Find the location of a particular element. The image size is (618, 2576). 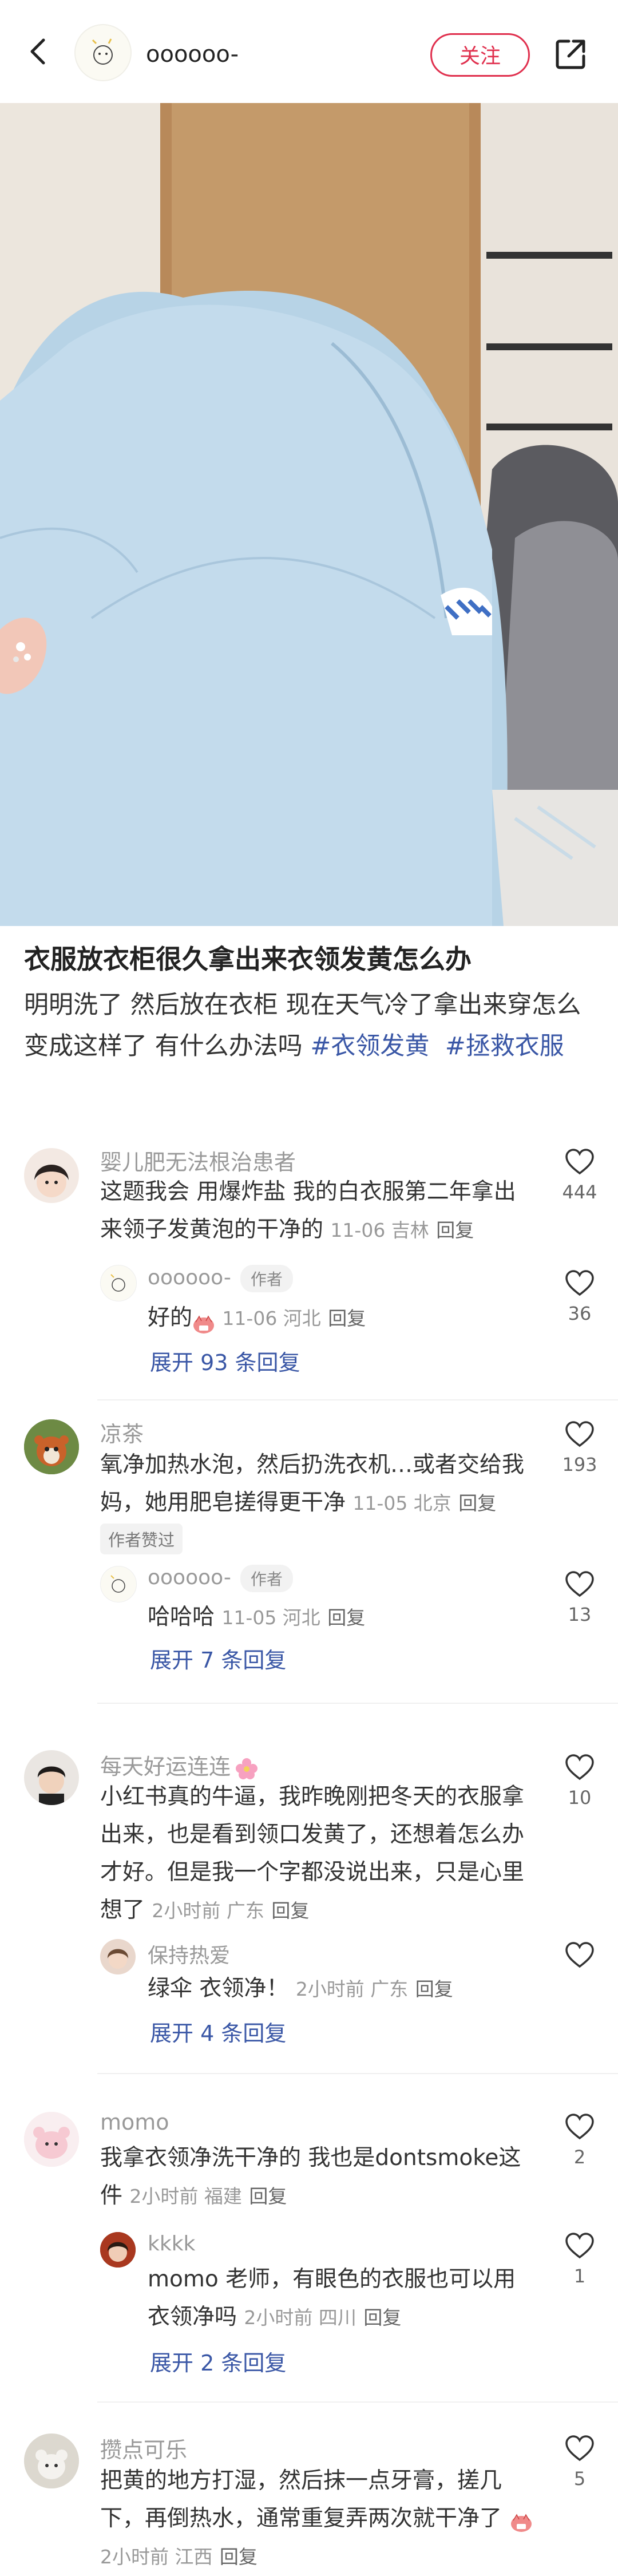

reply-meta: 11-06 河北 is located at coordinates (271, 1318).